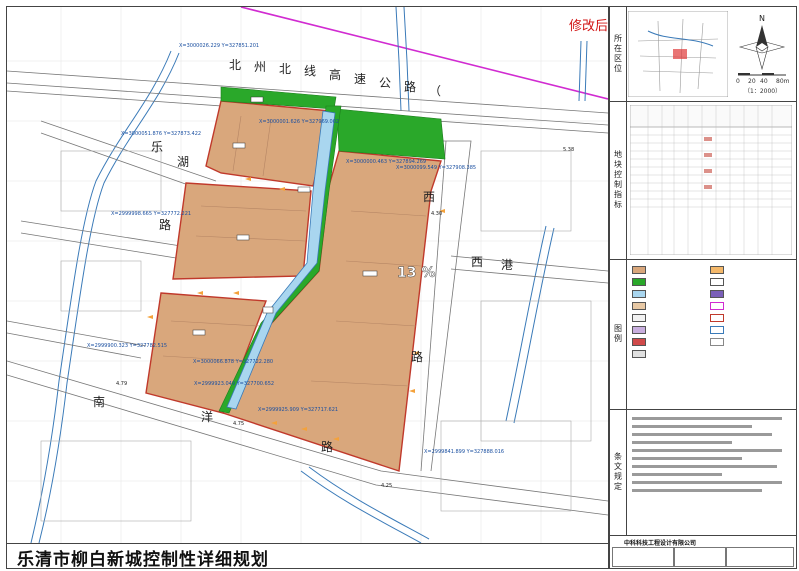  Describe the element at coordinates (416, 273) in the screenshot. I see `percent-label: 13 %` at that location.